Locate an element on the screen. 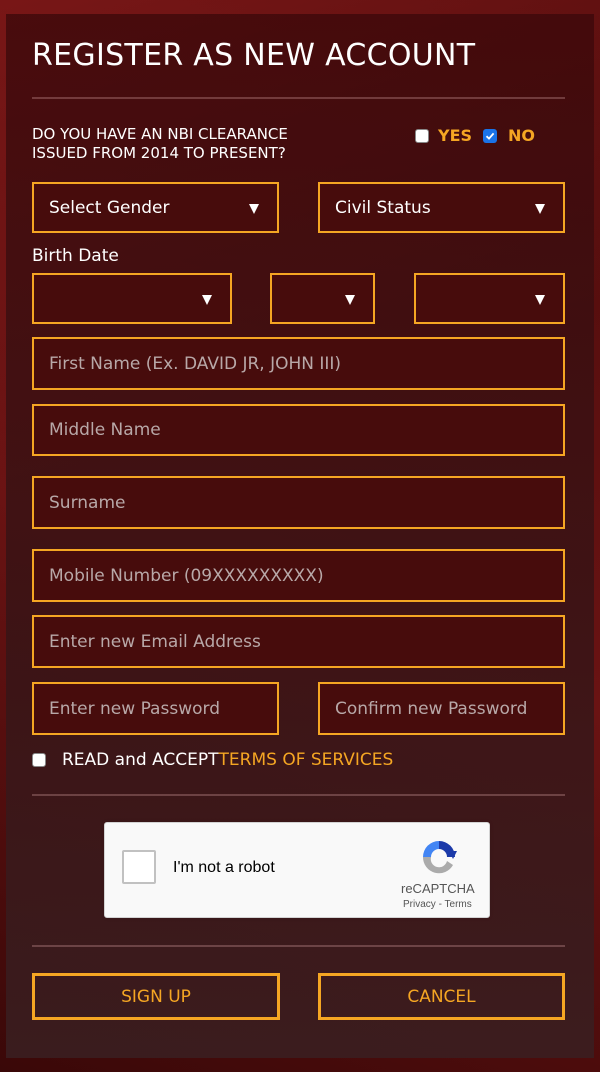 The width and height of the screenshot is (600, 1072). email-placeholder: Enter new Email Address is located at coordinates (155, 641).